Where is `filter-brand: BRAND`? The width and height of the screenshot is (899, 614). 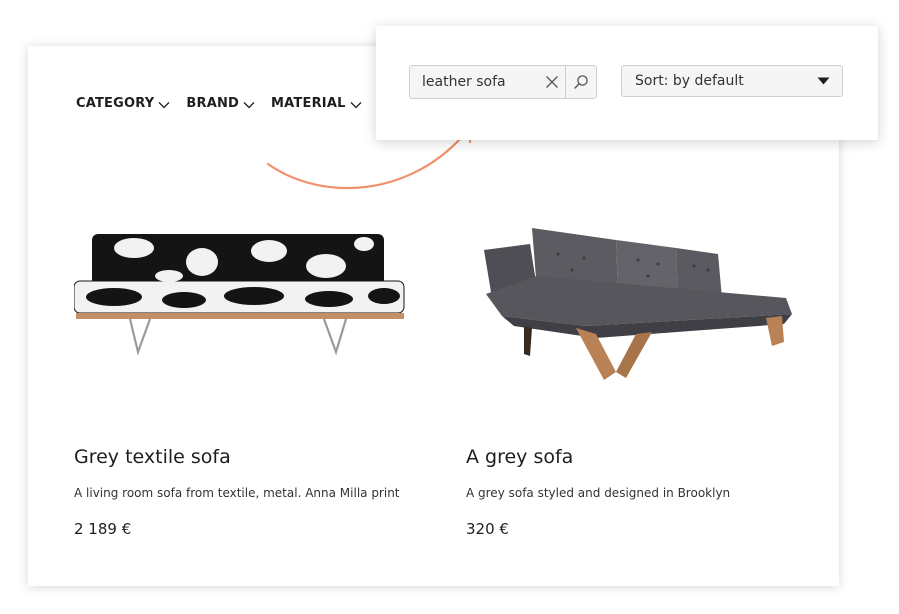
filter-brand: BRAND is located at coordinates (220, 103).